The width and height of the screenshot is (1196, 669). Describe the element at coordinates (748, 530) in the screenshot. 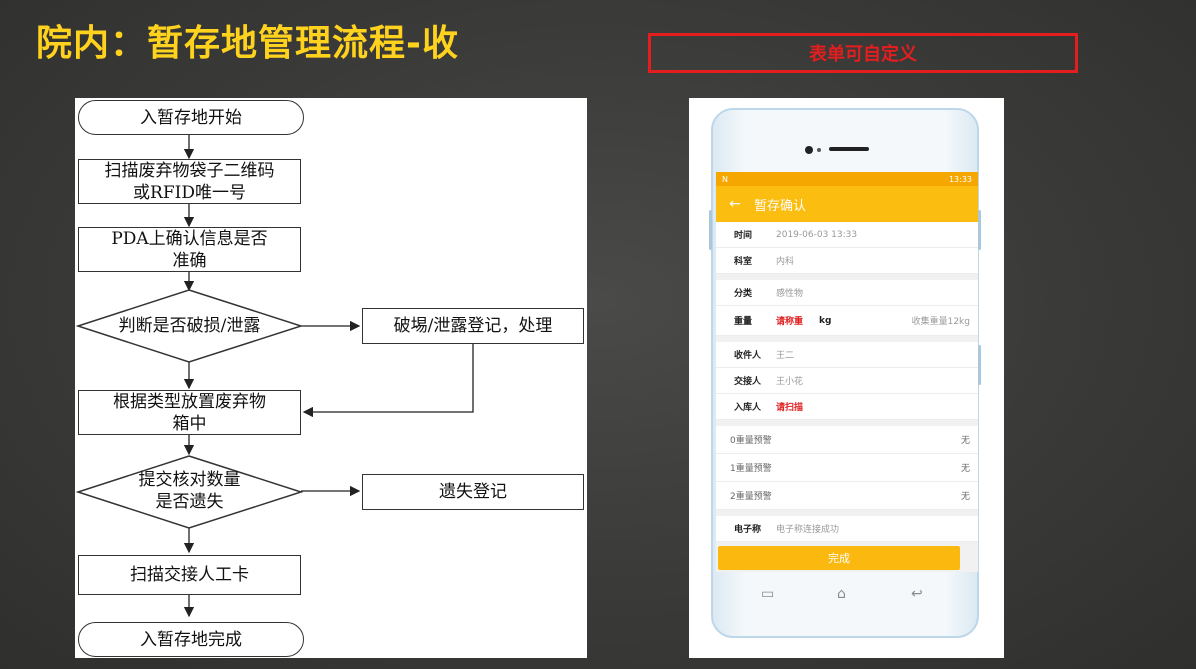

I see `scale-label: 电子称` at that location.